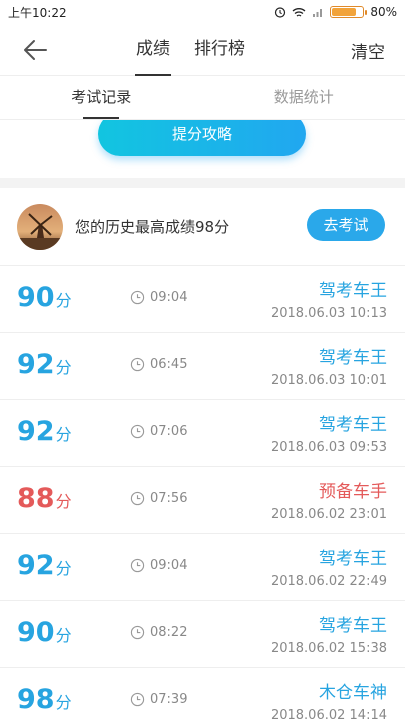 This screenshot has width=405, height=720. I want to click on rank-title: 木仓车神, so click(353, 693).